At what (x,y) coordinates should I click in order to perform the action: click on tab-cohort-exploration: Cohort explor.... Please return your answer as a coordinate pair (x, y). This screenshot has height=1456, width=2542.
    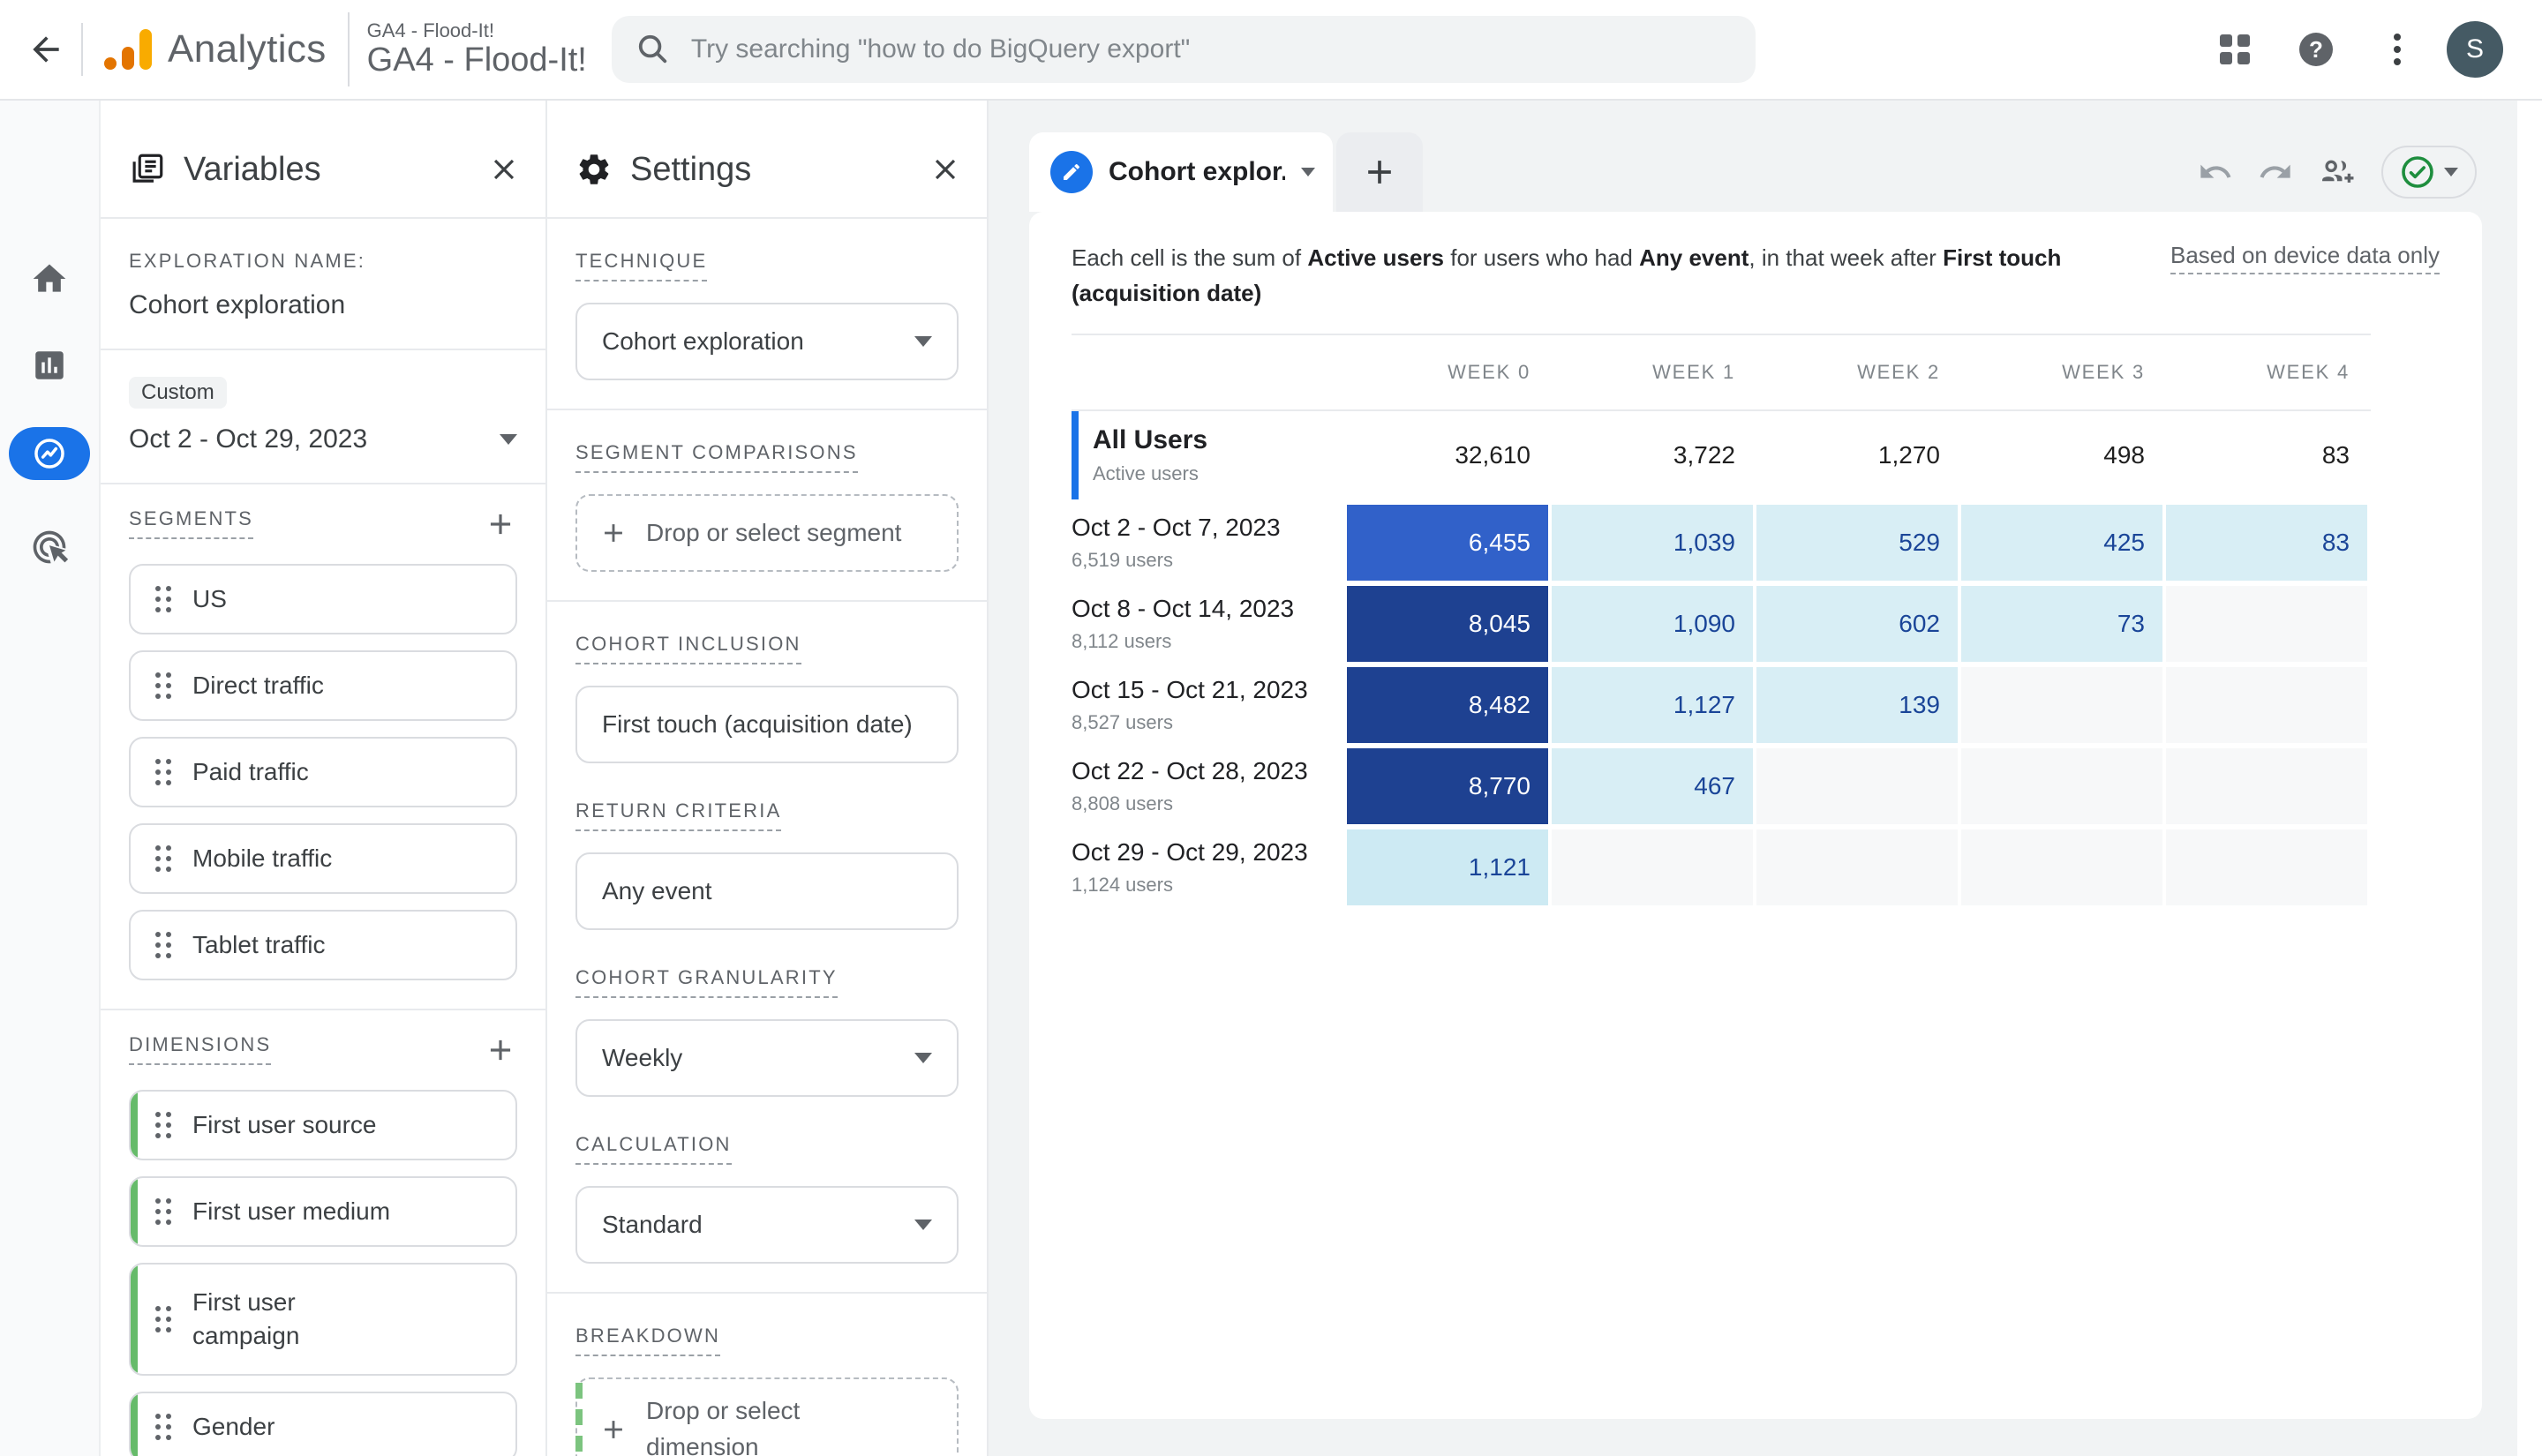
    Looking at the image, I should click on (1181, 172).